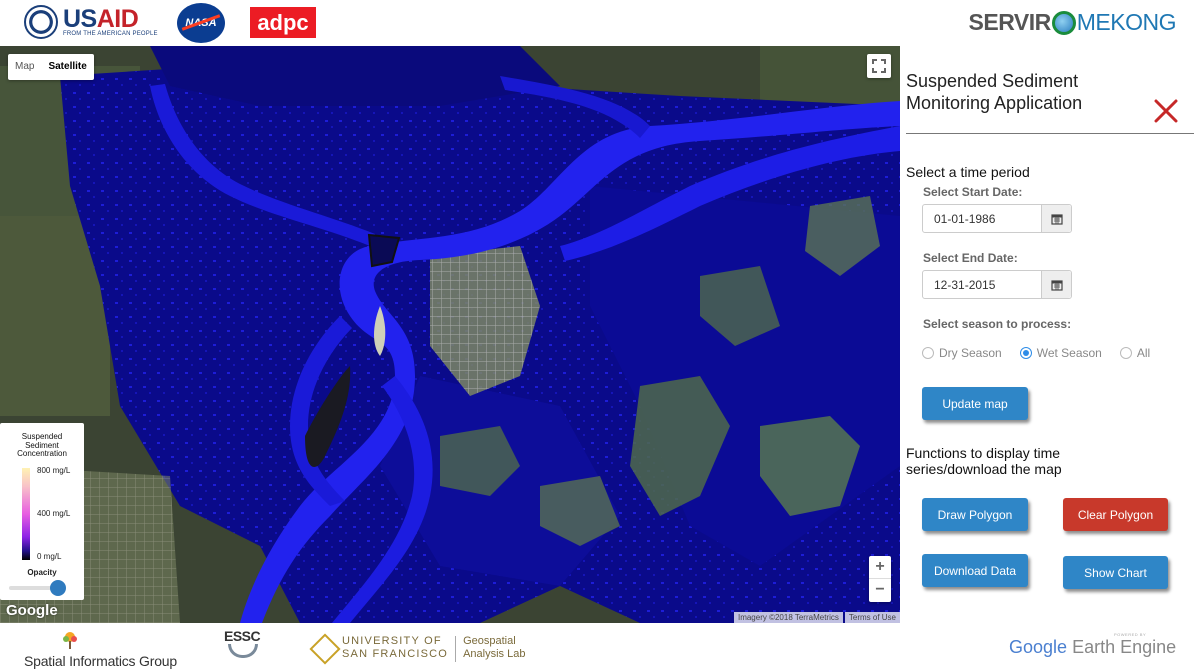  I want to click on draw-polygon-button: Draw Polygon, so click(975, 514).